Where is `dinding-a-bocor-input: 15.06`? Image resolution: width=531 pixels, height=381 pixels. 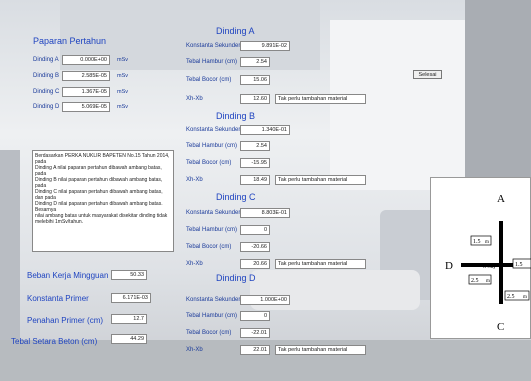
dinding-a-bocor-input: 15.06 is located at coordinates (255, 80).